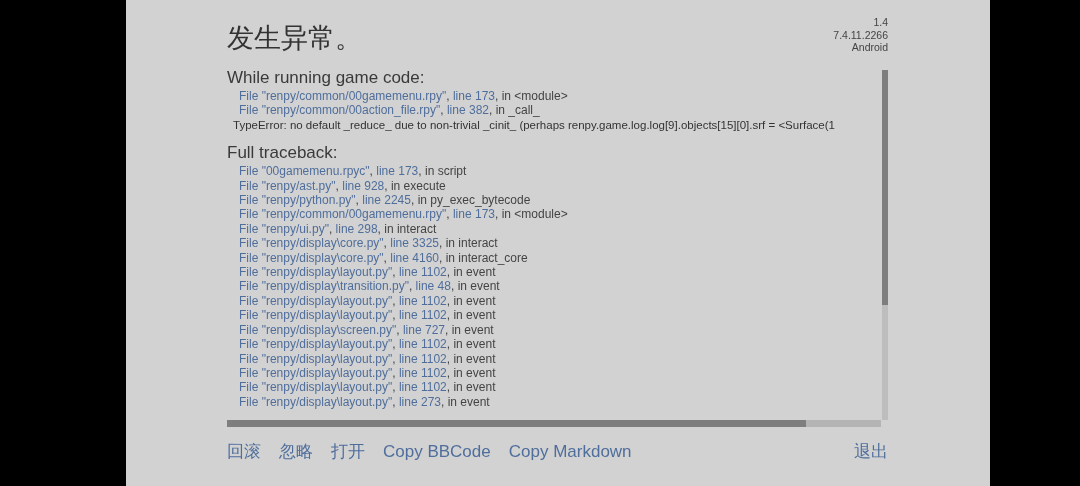 This screenshot has height=486, width=1080. Describe the element at coordinates (284, 228) in the screenshot. I see `file-link: File "renpy/ui.py"` at that location.